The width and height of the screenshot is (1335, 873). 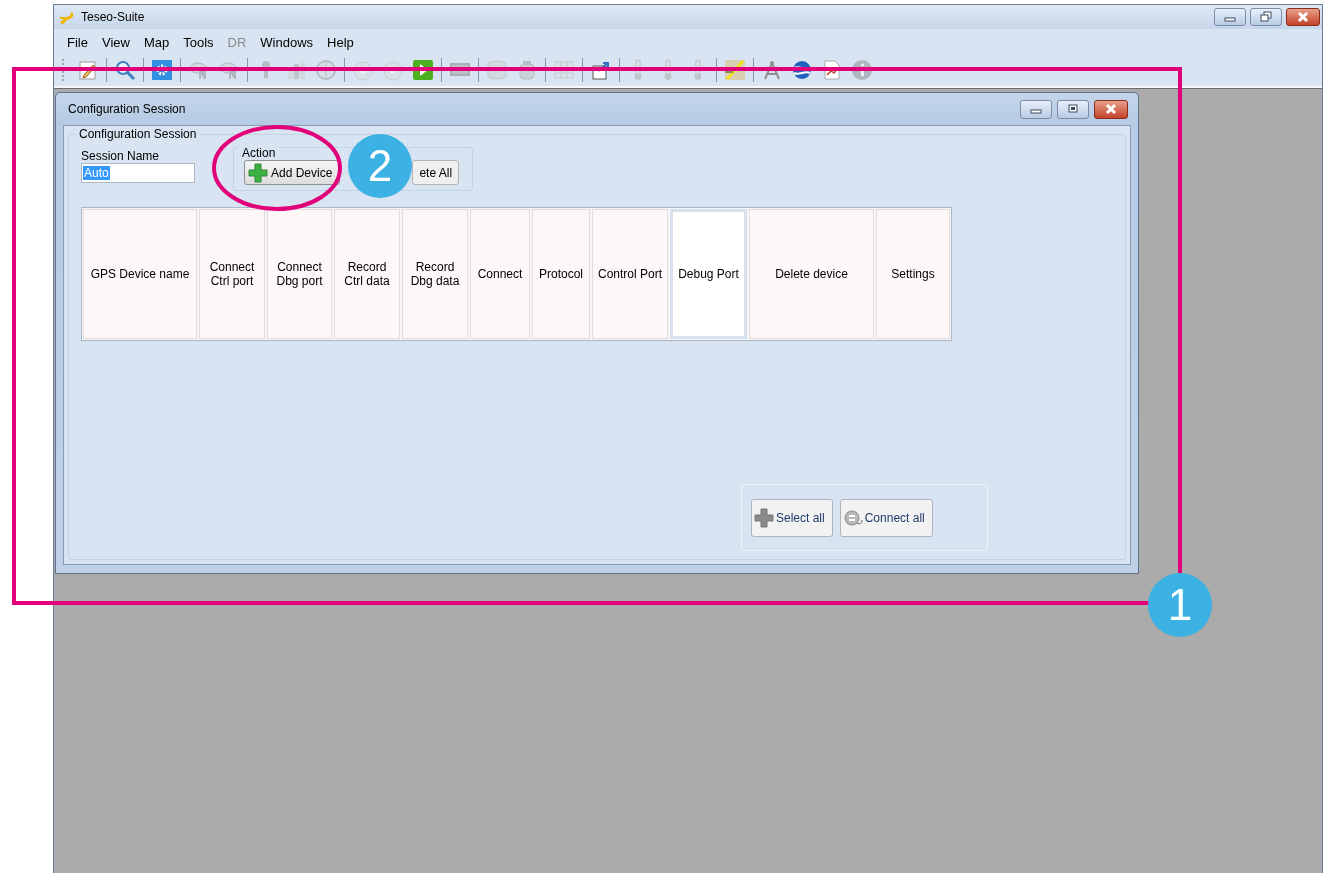 What do you see at coordinates (237, 43) in the screenshot?
I see `menu-item: DR` at bounding box center [237, 43].